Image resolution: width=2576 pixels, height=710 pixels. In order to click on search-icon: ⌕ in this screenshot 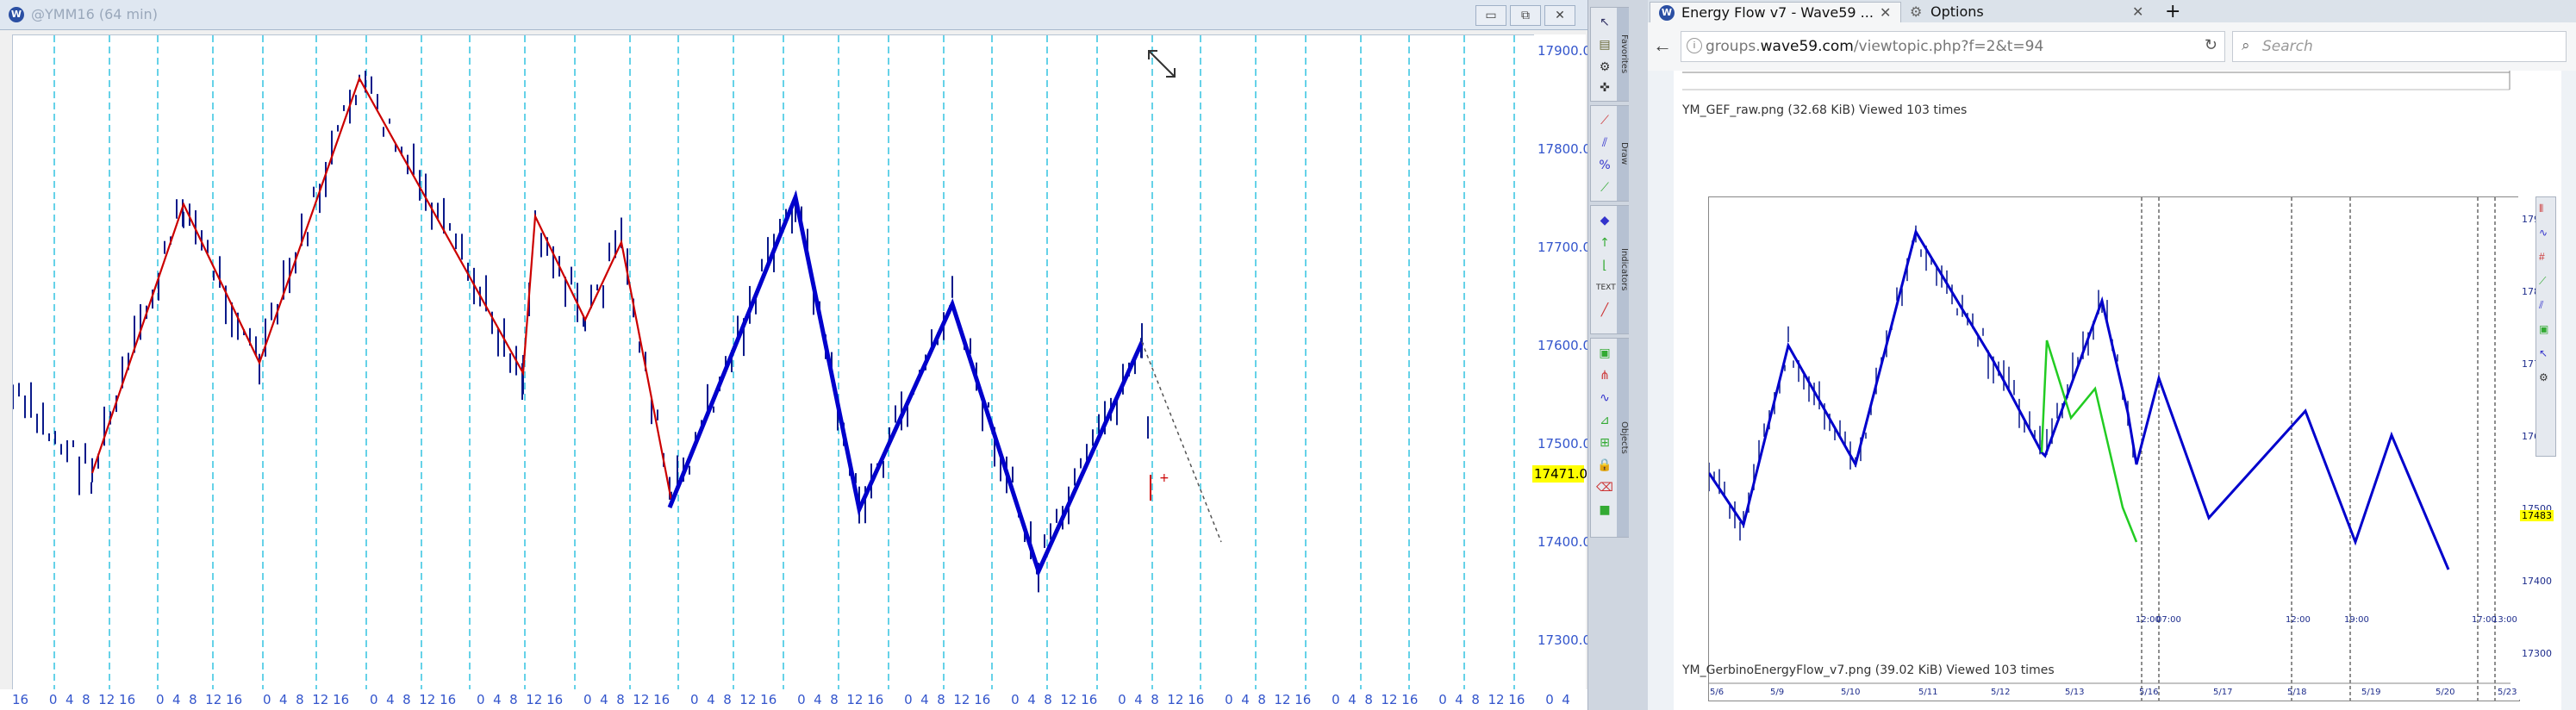, I will do `click(2246, 45)`.